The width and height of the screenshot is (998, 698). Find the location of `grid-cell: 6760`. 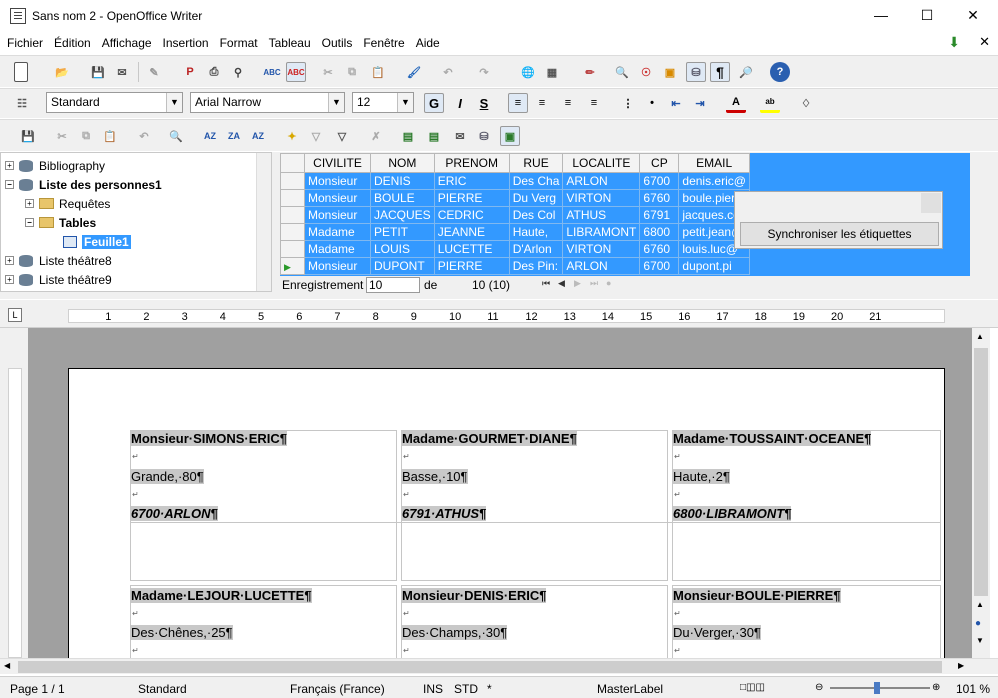

grid-cell: 6760 is located at coordinates (659, 198).